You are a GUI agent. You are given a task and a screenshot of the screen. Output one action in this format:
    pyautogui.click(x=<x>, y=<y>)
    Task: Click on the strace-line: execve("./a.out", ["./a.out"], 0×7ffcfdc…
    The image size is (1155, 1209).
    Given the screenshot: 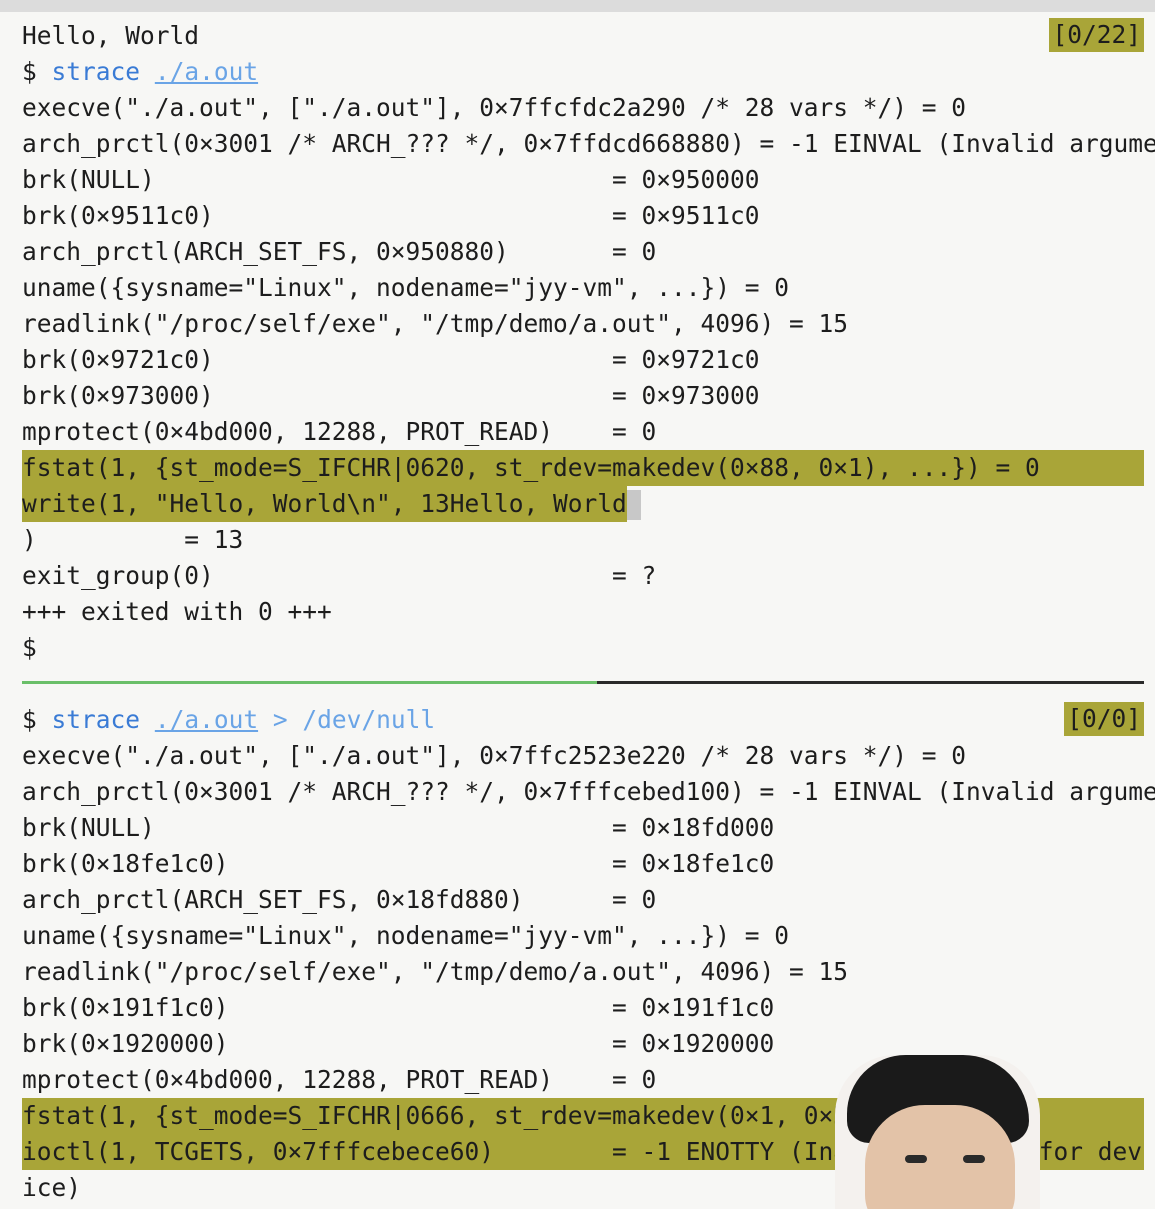 What is the action you would take?
    pyautogui.click(x=494, y=107)
    